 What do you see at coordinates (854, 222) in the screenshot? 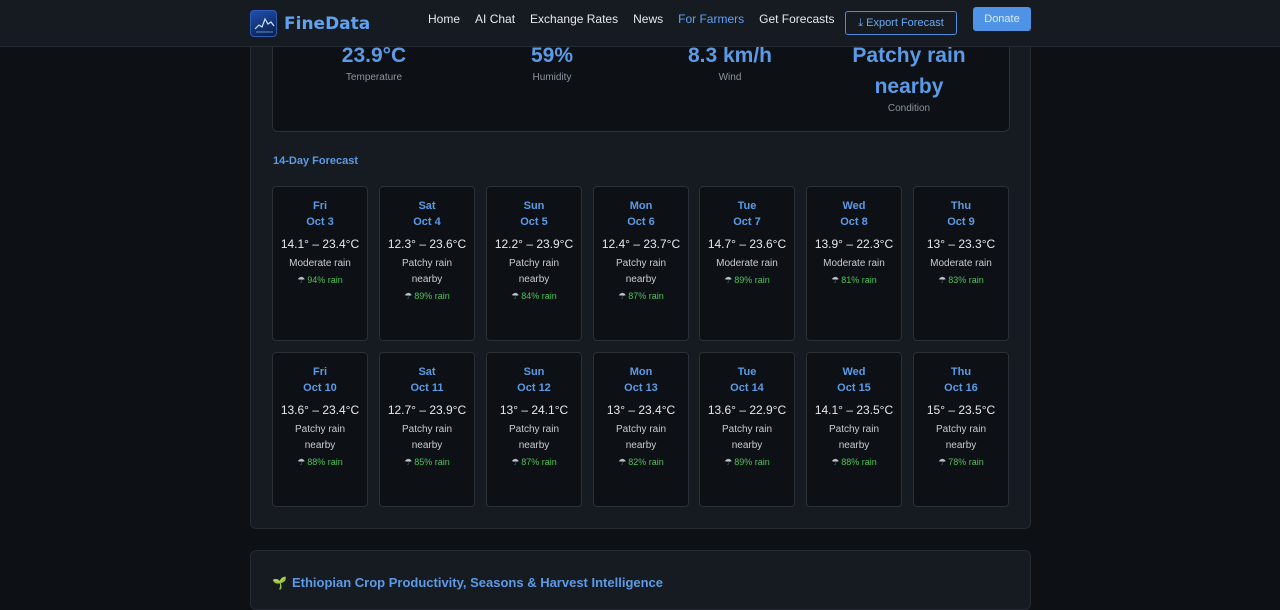
I see `forecast-day-date: Oct 8` at bounding box center [854, 222].